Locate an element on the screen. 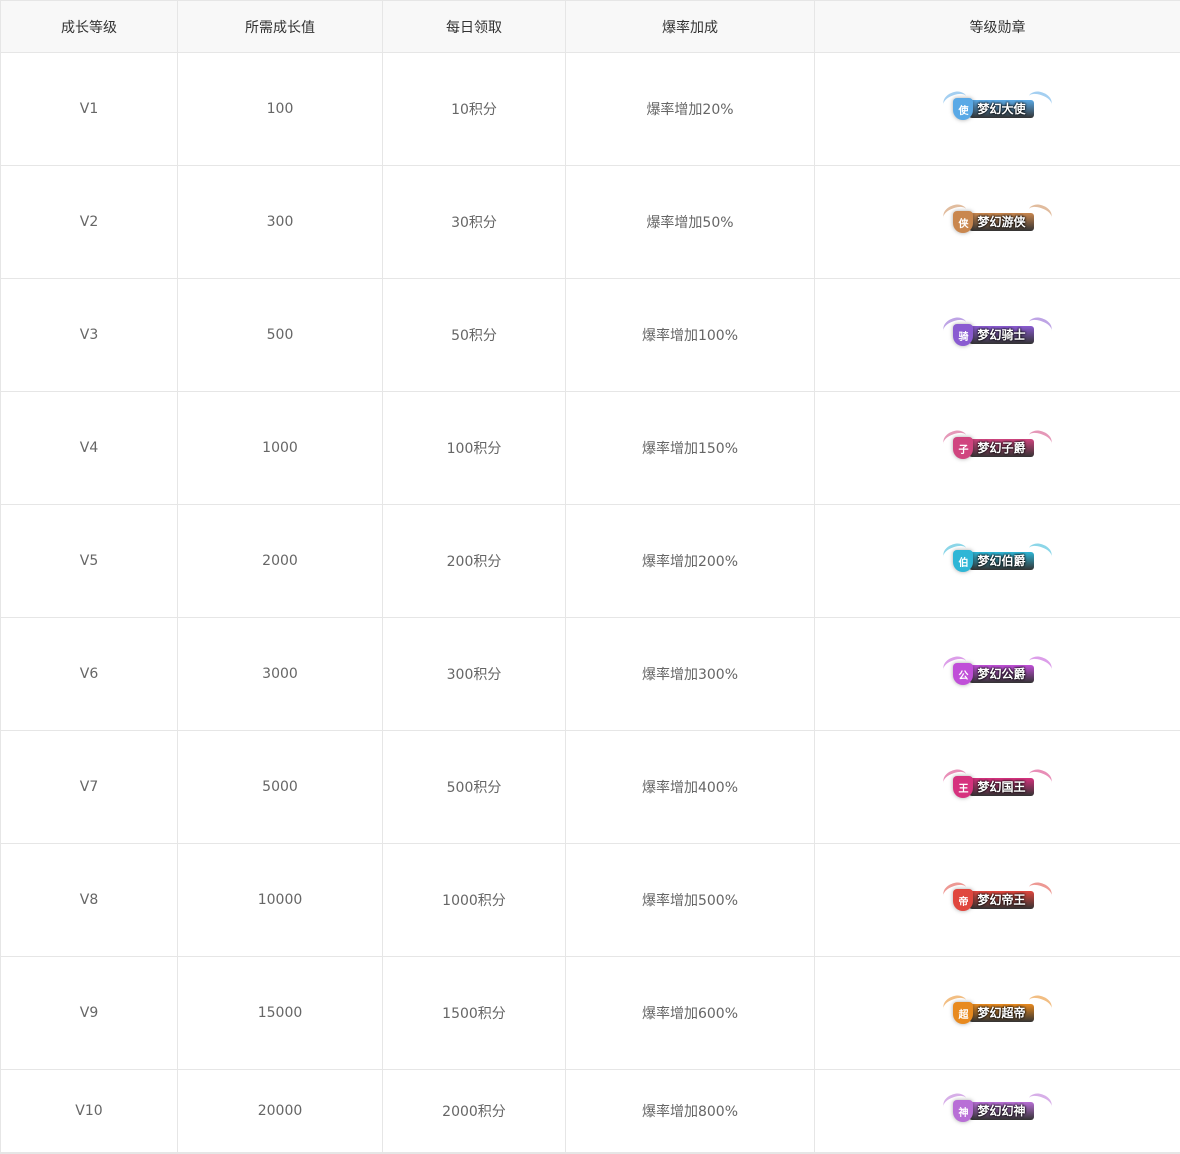 The height and width of the screenshot is (1154, 1180). badge-cell: 伯梦幻伯爵 is located at coordinates (997, 561).